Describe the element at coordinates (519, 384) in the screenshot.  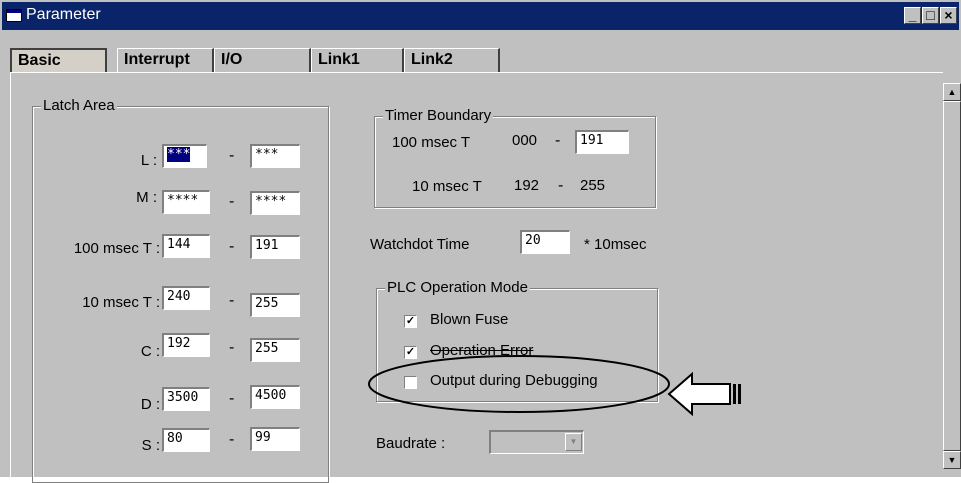
I see `highlight-ellipse` at that location.